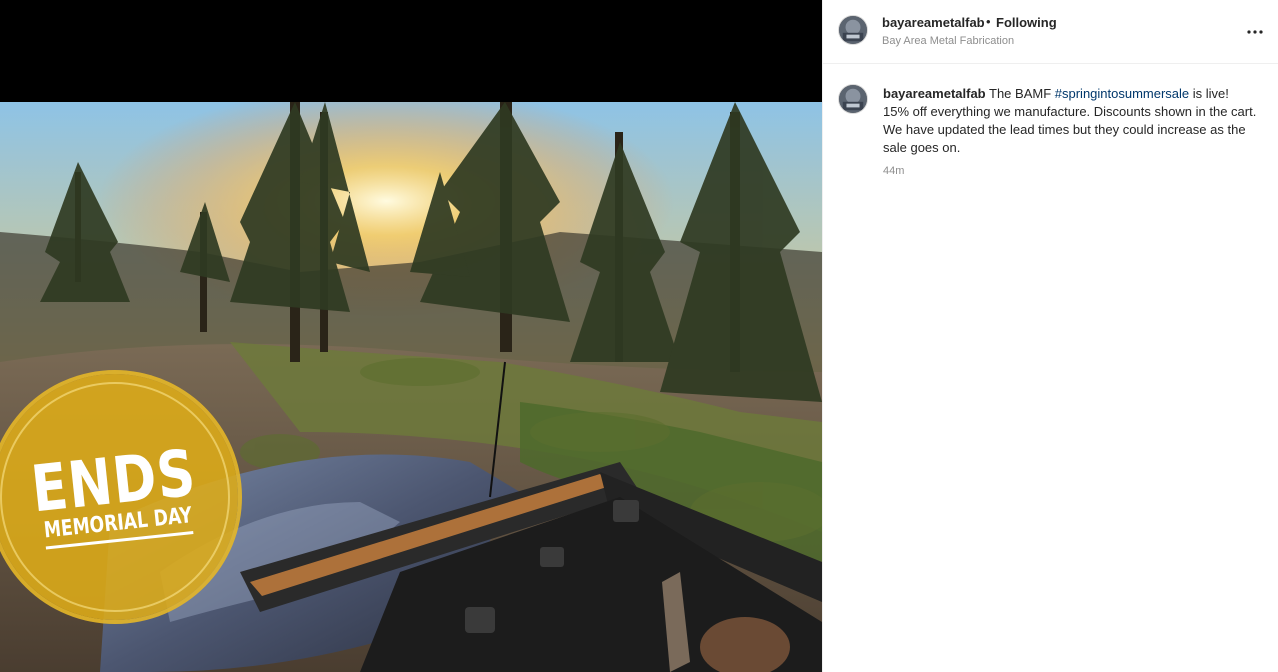  What do you see at coordinates (934, 93) in the screenshot?
I see `caption-username: bayareametalfab` at bounding box center [934, 93].